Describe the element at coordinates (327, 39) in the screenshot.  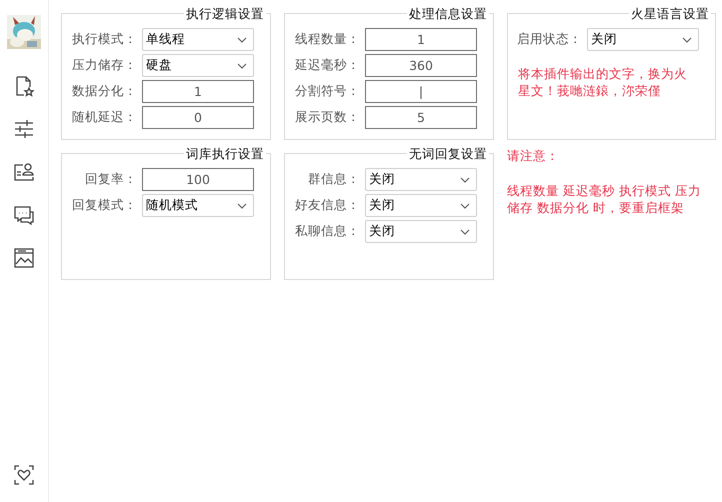
I see `field-label: 线程数量：` at that location.